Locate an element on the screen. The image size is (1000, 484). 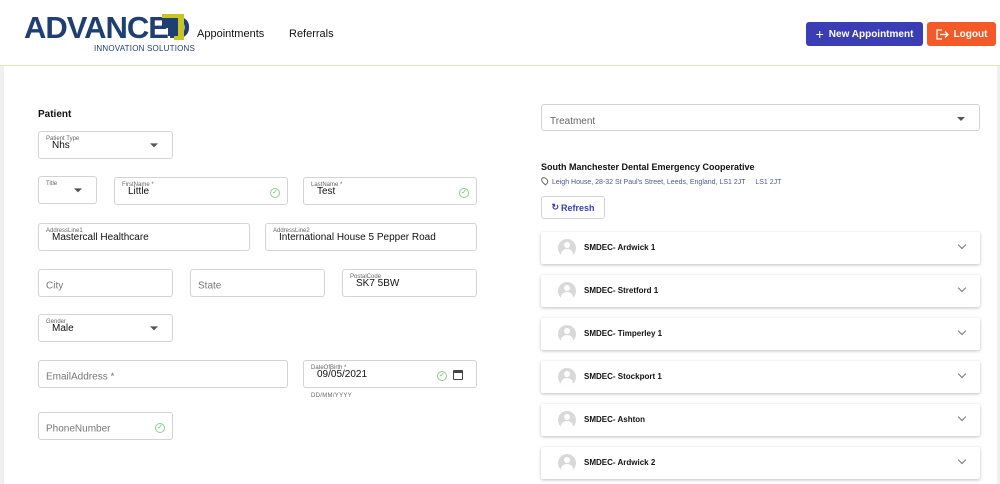
logo-mark-icon is located at coordinates (173, 27).